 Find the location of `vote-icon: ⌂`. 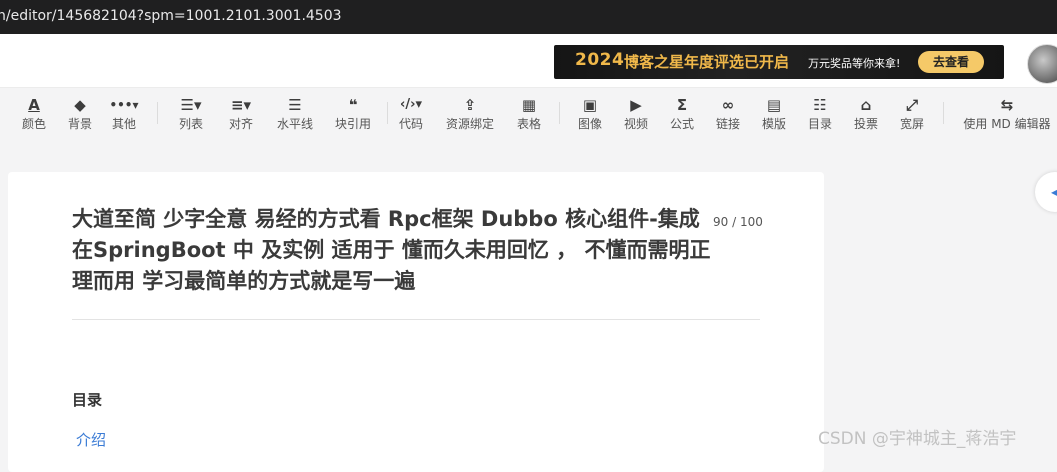

vote-icon: ⌂ is located at coordinates (866, 105).